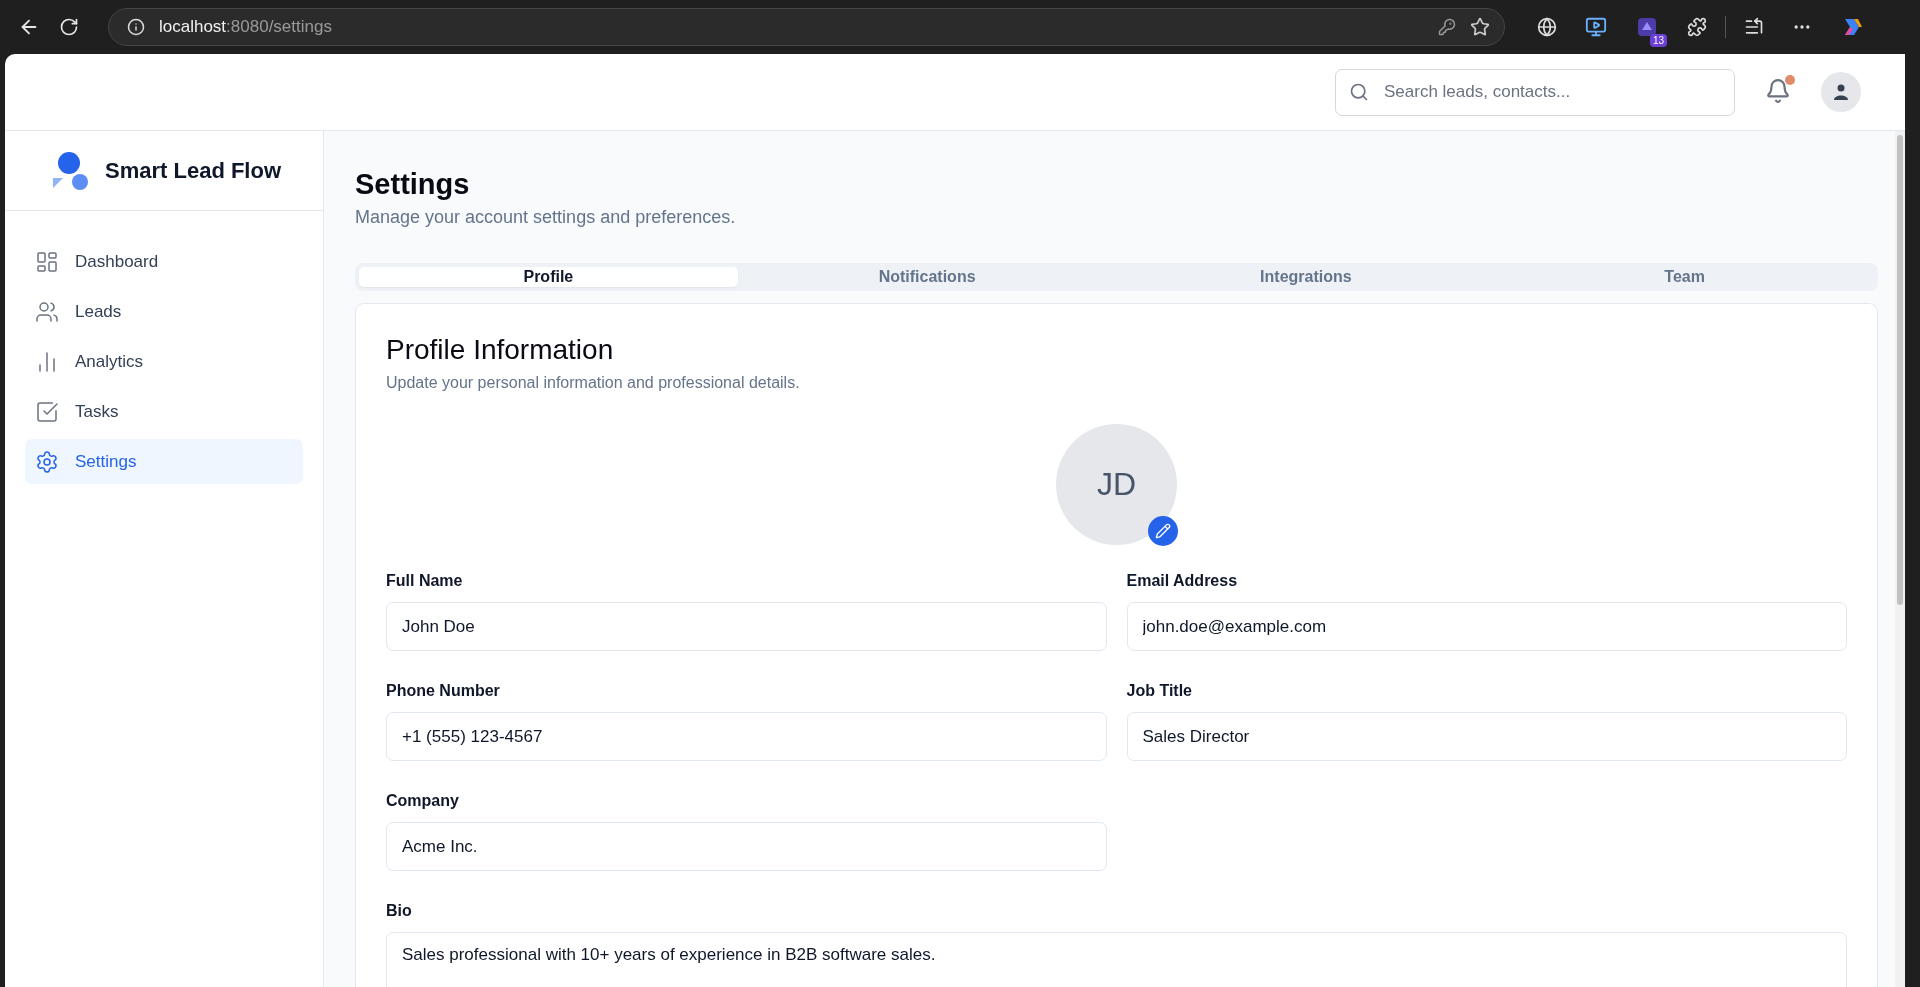 This screenshot has height=987, width=1920. Describe the element at coordinates (1547, 27) in the screenshot. I see `globe-icon` at that location.